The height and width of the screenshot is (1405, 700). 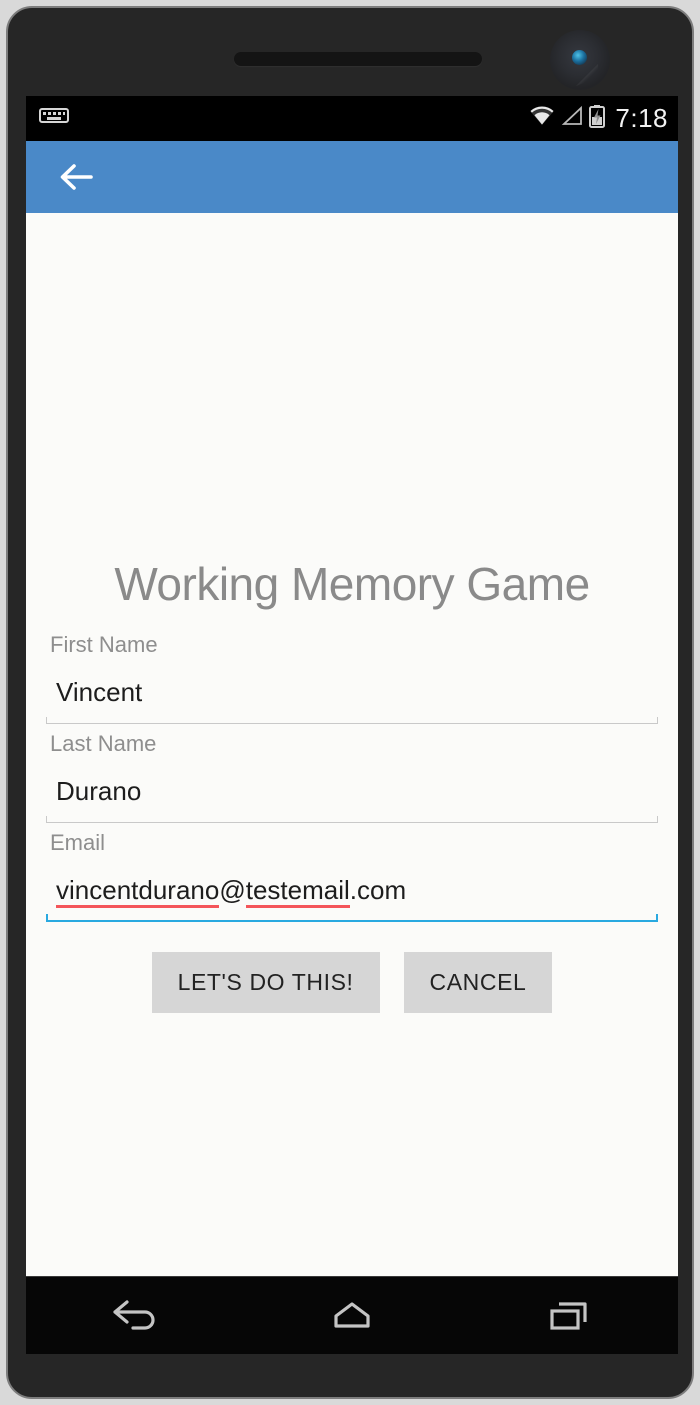 I want to click on field-first-name: First Name Vincent, so click(x=352, y=674).